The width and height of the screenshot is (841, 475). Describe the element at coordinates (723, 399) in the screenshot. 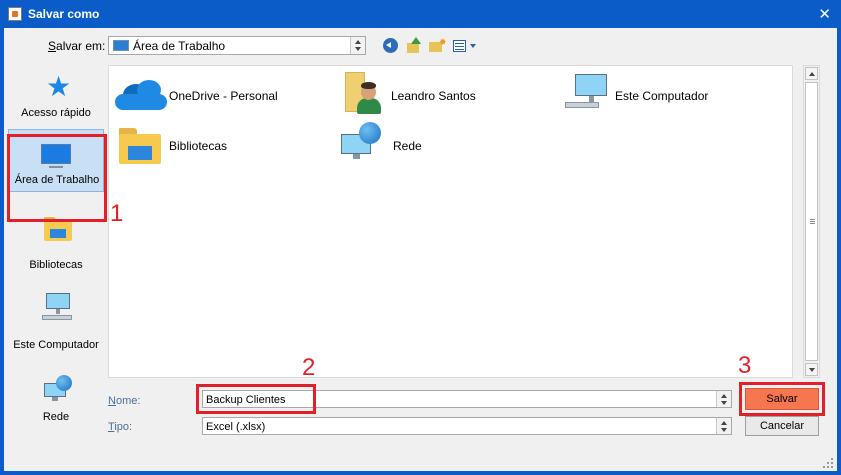

I see `file-name-dropdown` at that location.